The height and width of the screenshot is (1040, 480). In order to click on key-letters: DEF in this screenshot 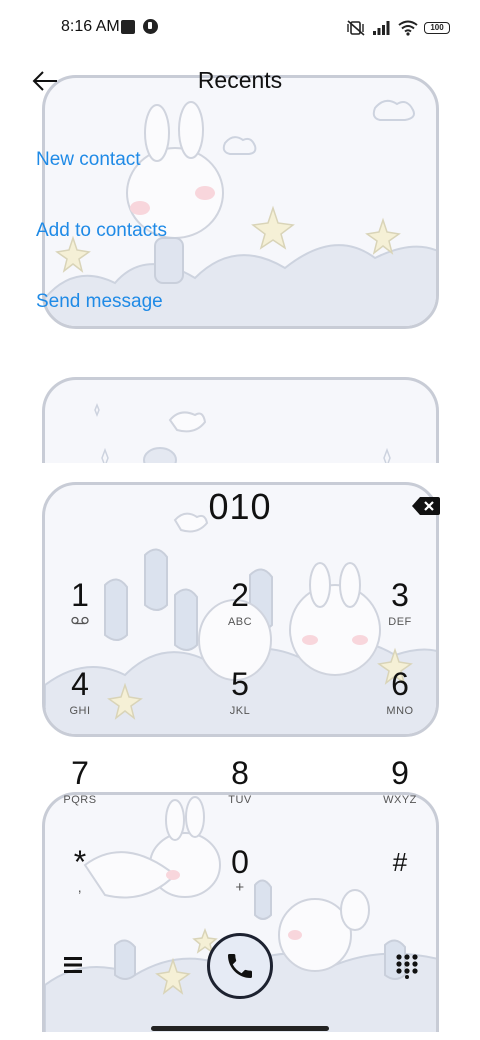, I will do `click(400, 622)`.